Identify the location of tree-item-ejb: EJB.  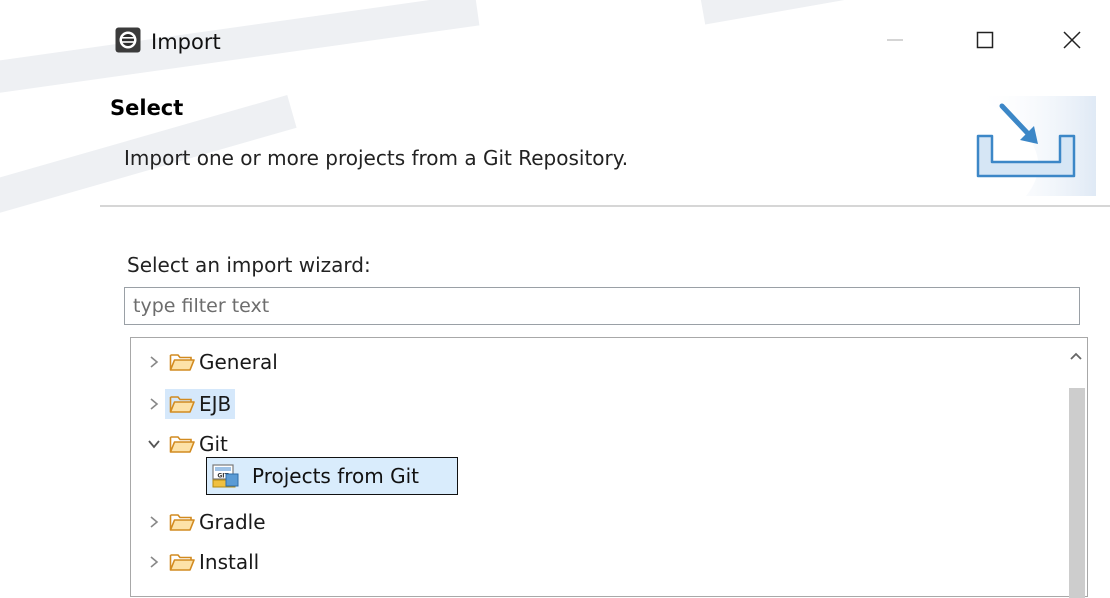
(189, 404).